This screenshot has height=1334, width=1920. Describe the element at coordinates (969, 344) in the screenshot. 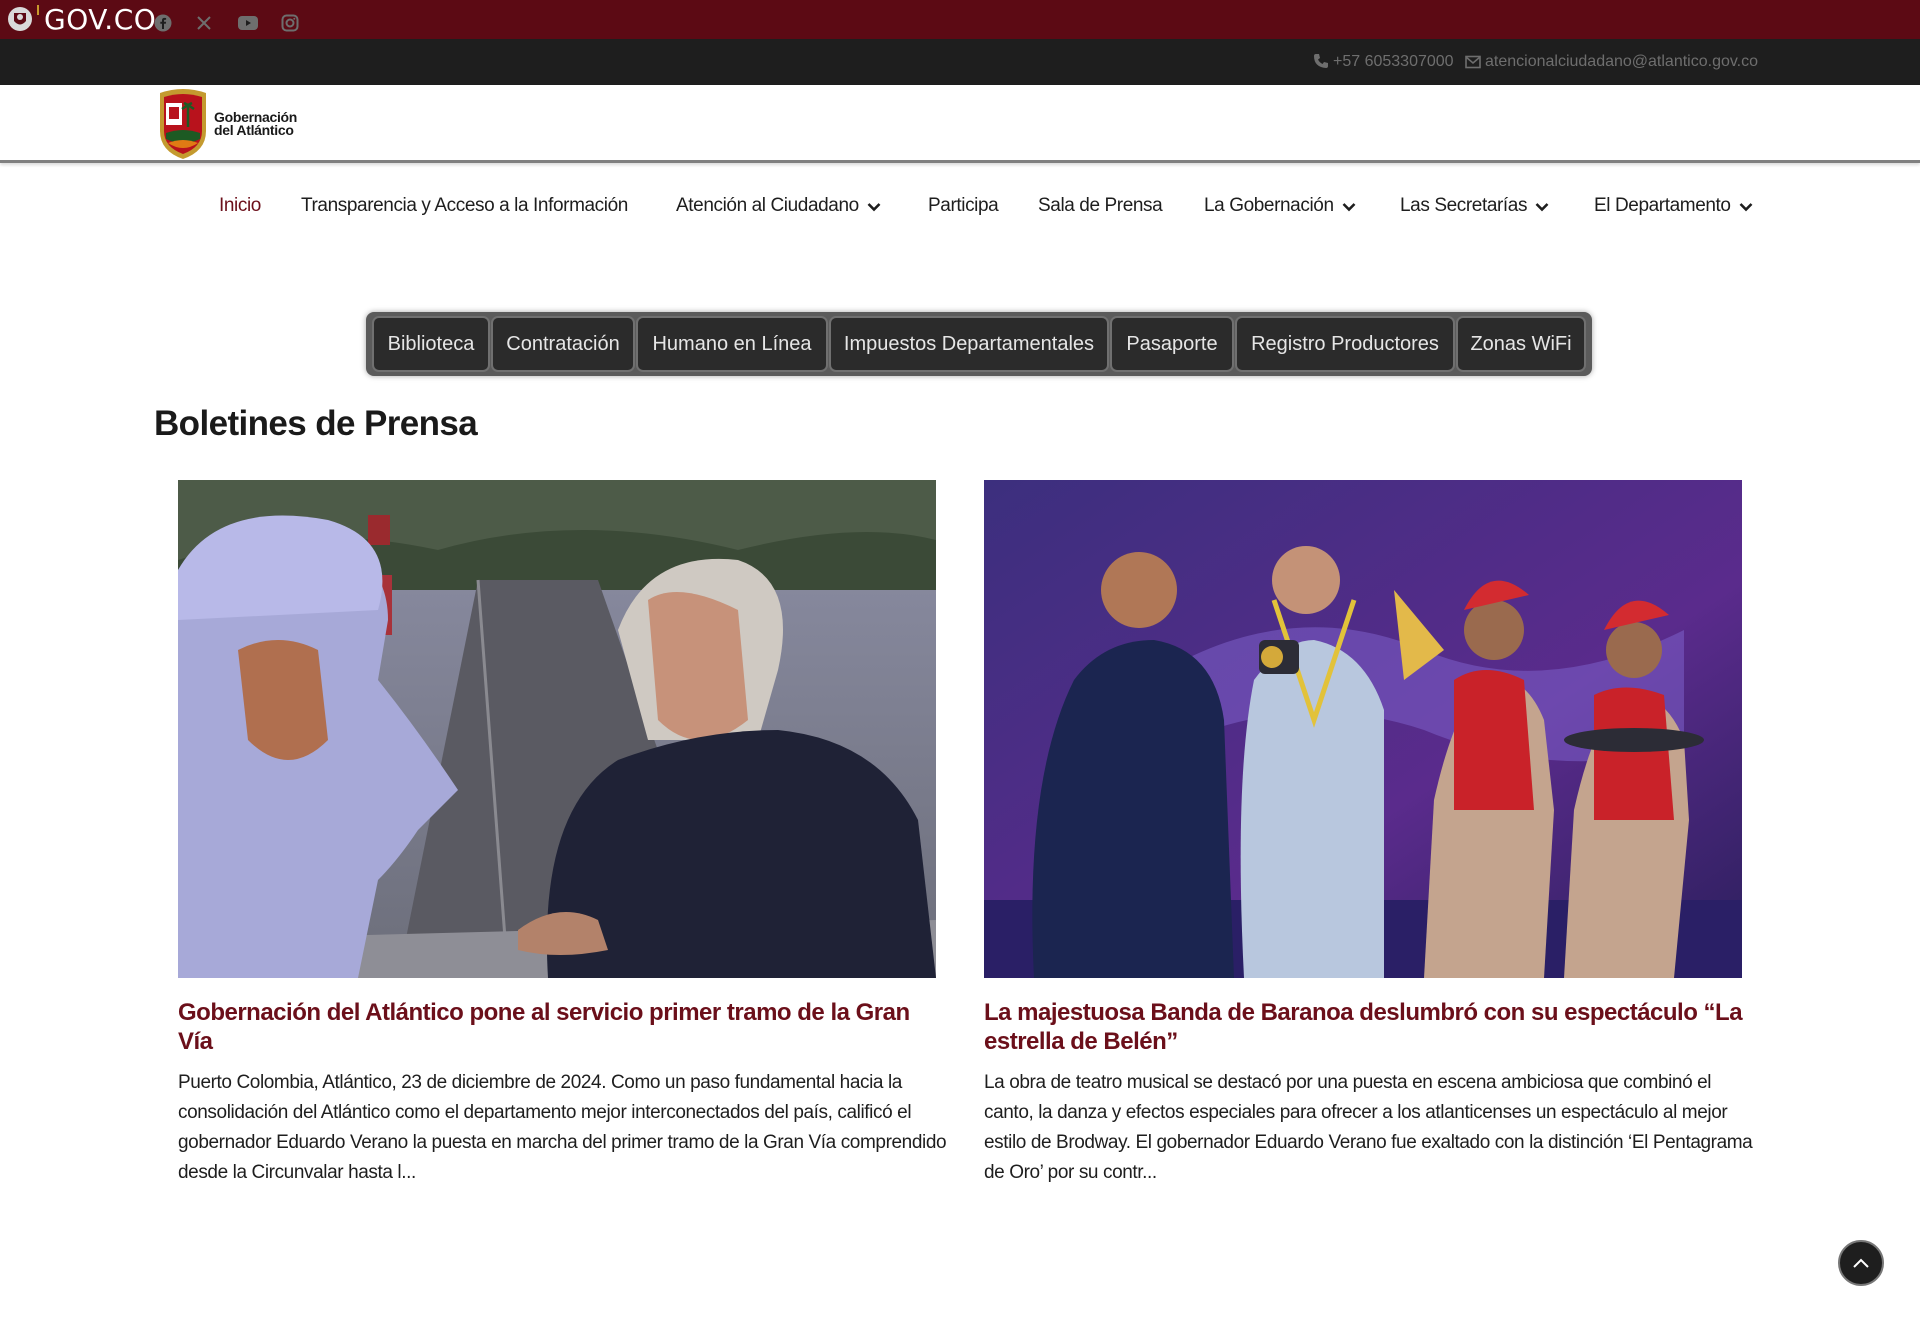

I see `quick-link-impuestos: Impuestos Departamentales` at that location.